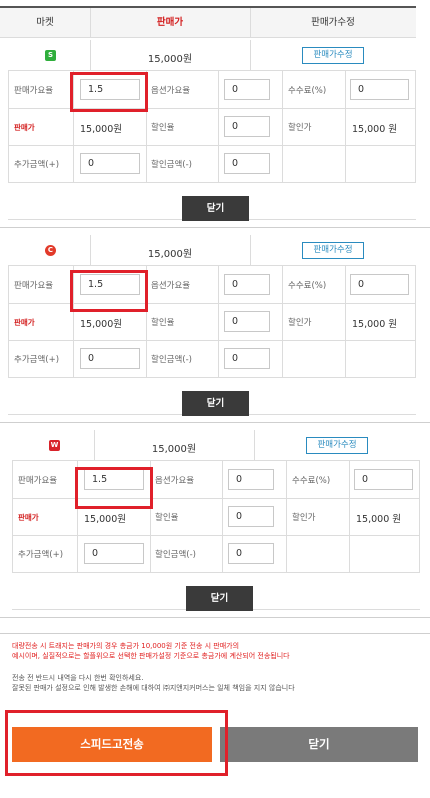 The height and width of the screenshot is (798, 430). What do you see at coordinates (170, 22) in the screenshot?
I see `header-price: 판매가` at bounding box center [170, 22].